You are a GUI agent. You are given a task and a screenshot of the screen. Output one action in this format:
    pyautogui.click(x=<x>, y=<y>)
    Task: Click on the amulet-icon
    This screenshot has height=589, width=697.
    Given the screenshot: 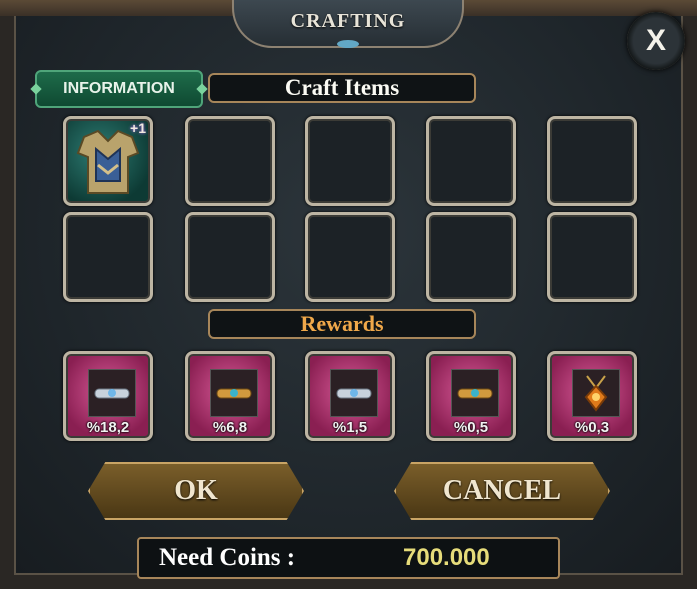 What is the action you would take?
    pyautogui.click(x=596, y=393)
    